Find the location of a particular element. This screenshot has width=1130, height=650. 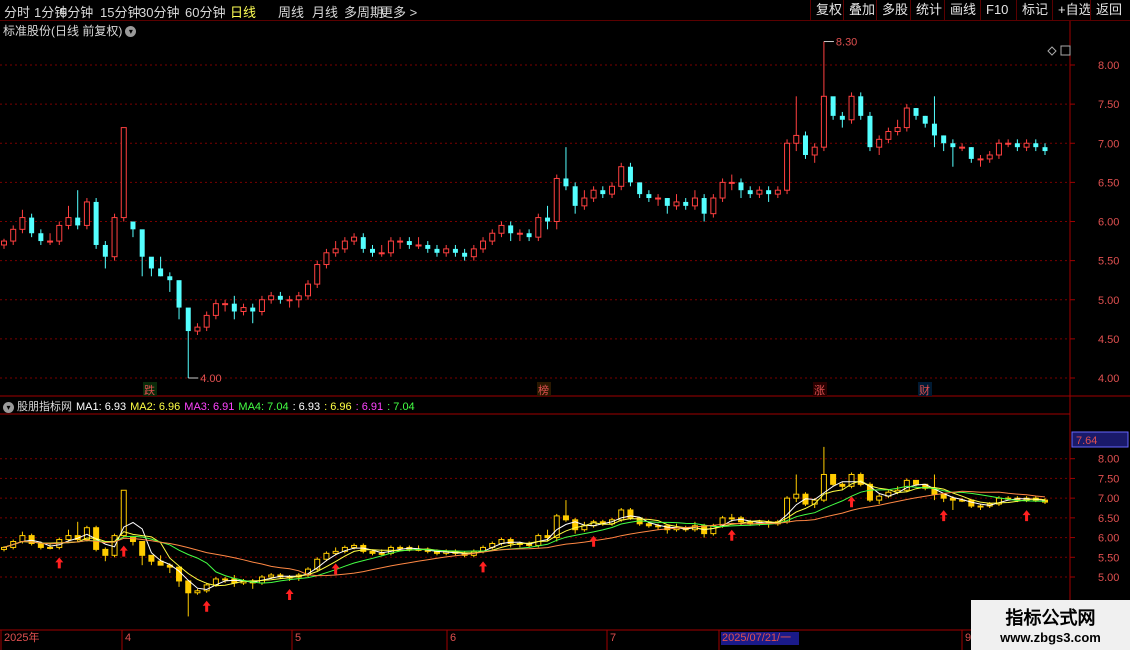

toolbar-button: 返回 is located at coordinates (1108, 10).